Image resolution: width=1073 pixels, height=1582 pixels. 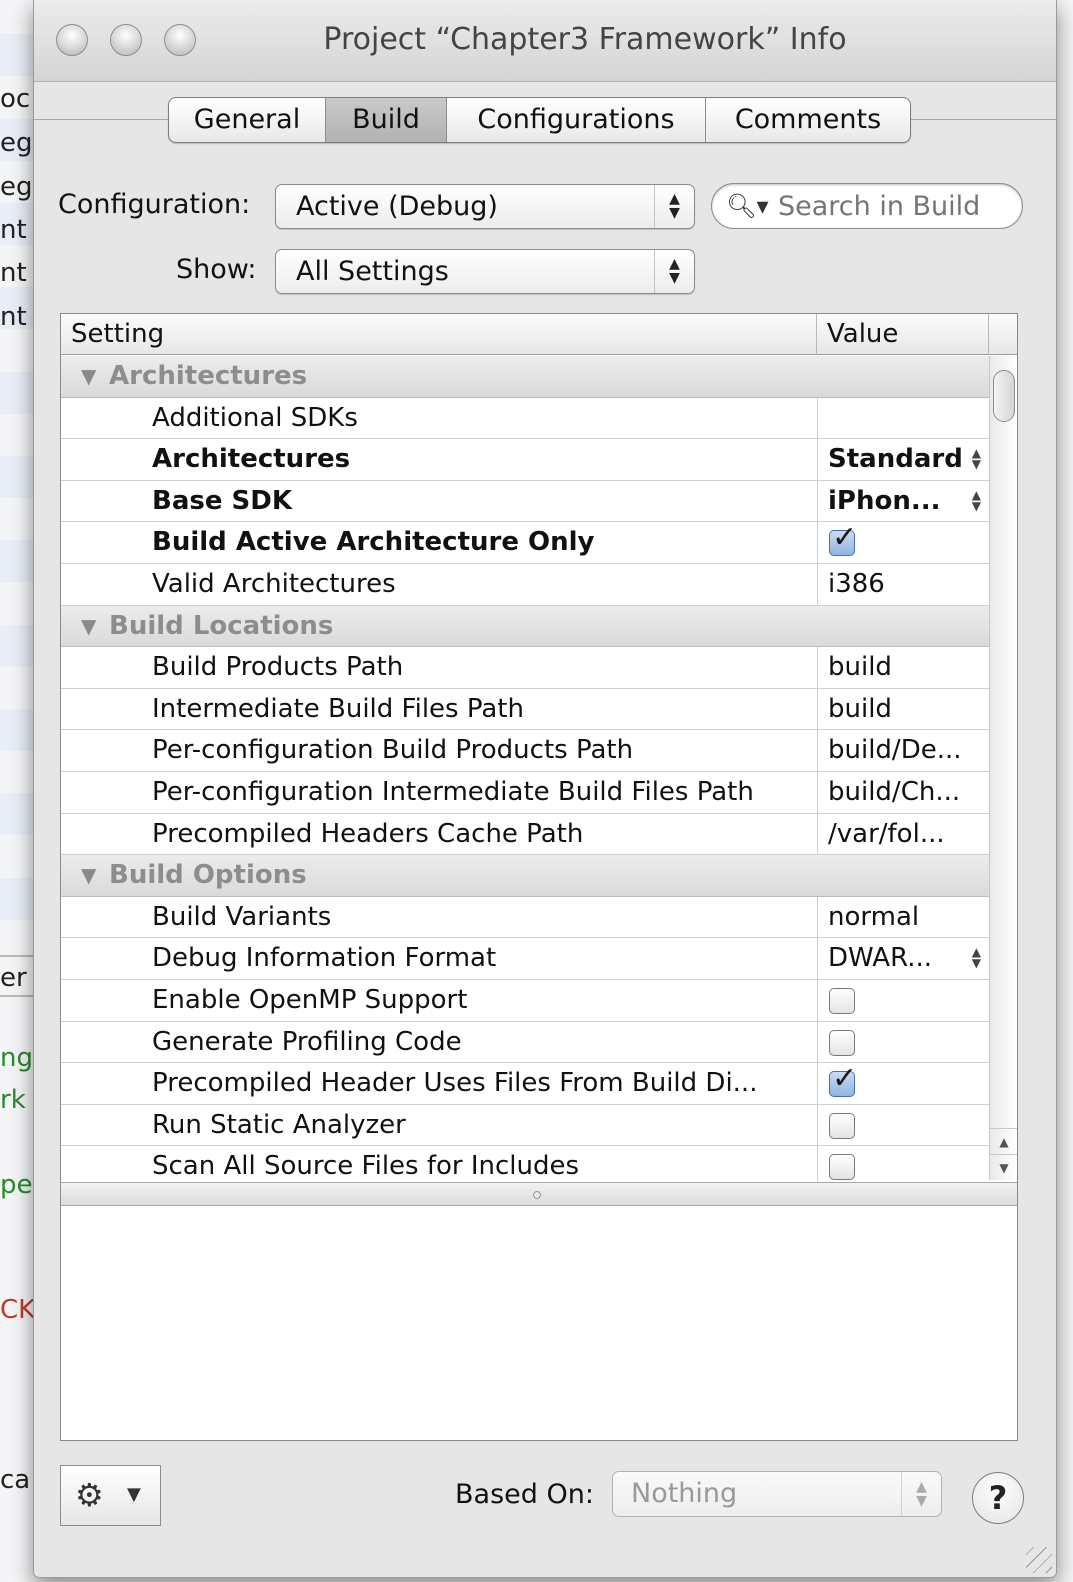 What do you see at coordinates (525, 876) in the screenshot?
I see `table-group-row: ▼ Build Options` at bounding box center [525, 876].